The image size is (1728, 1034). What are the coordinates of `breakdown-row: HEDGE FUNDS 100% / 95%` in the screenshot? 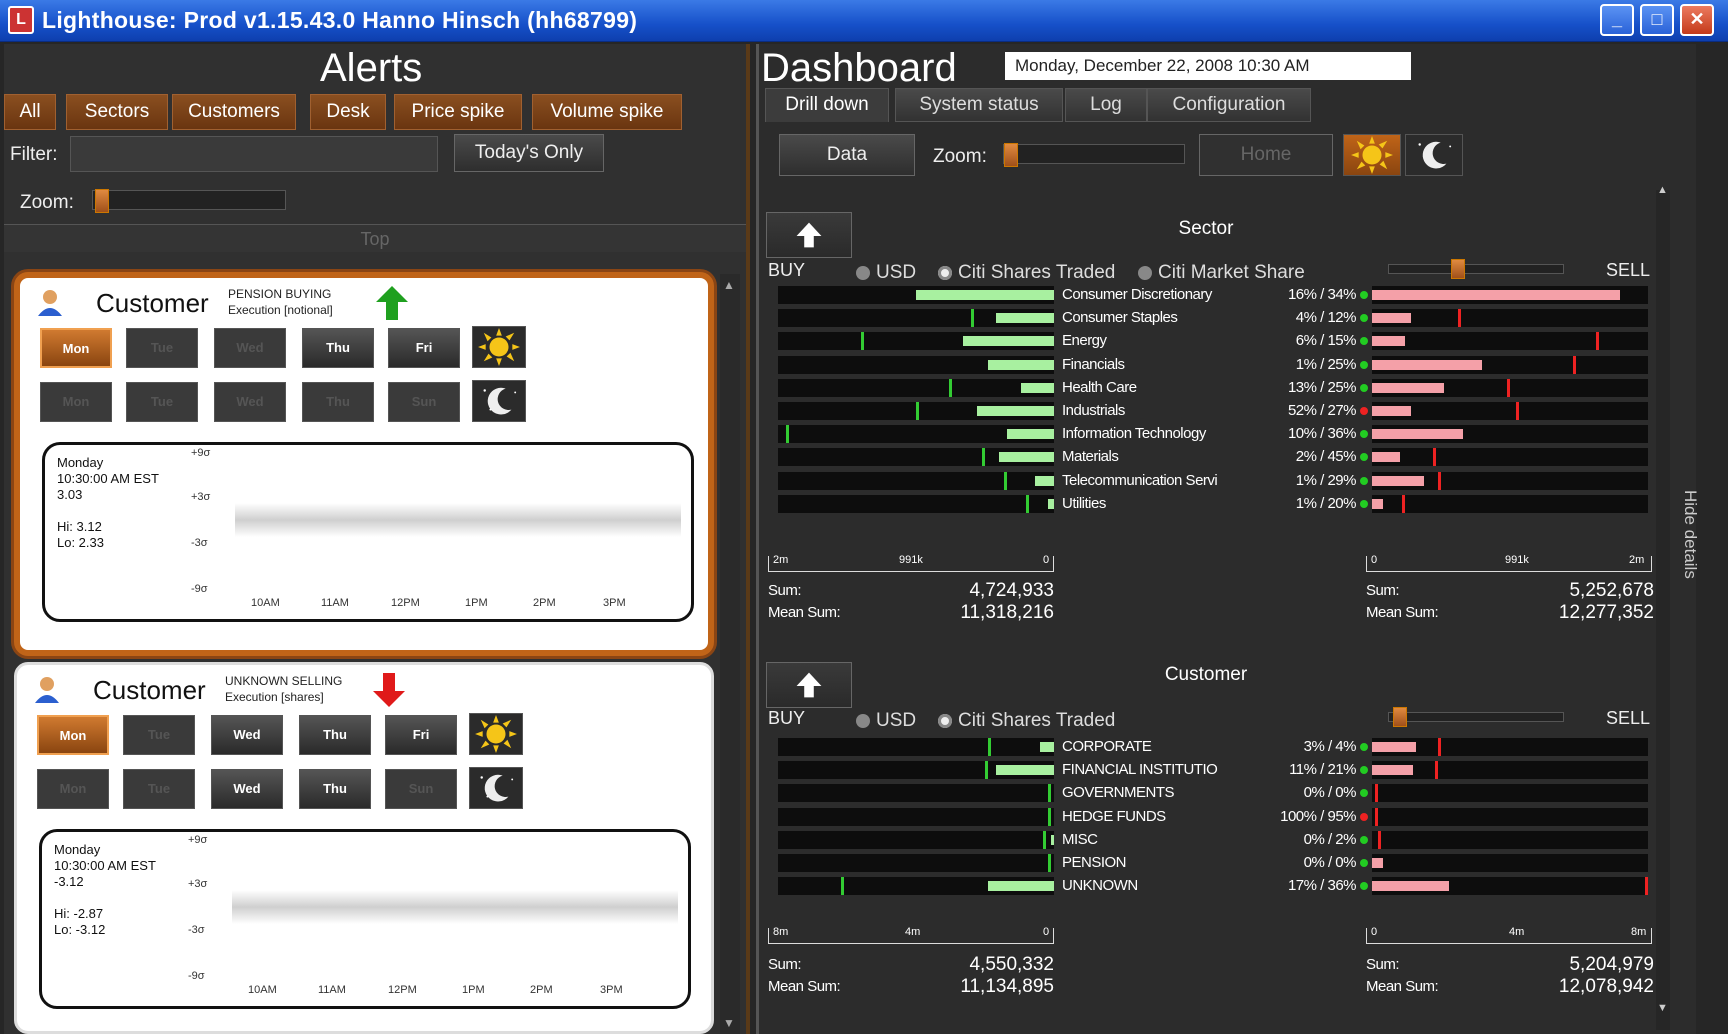 It's located at (1207, 819).